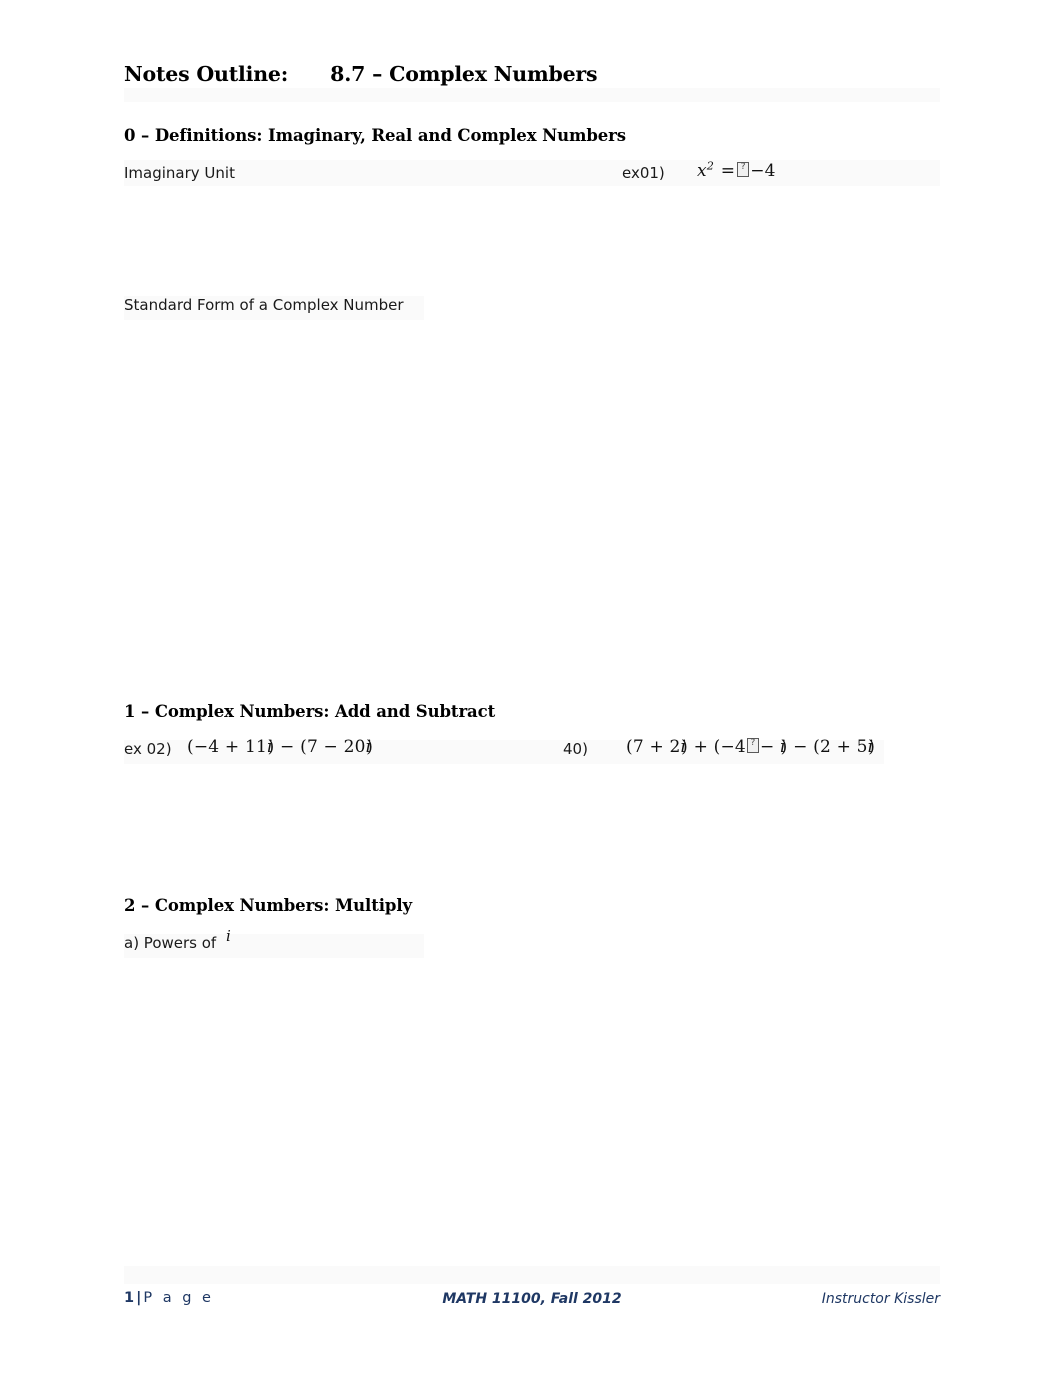 The image size is (1062, 1377). I want to click on page-title: Notes Outline: 8.7 – Complex Numbers, so click(361, 74).